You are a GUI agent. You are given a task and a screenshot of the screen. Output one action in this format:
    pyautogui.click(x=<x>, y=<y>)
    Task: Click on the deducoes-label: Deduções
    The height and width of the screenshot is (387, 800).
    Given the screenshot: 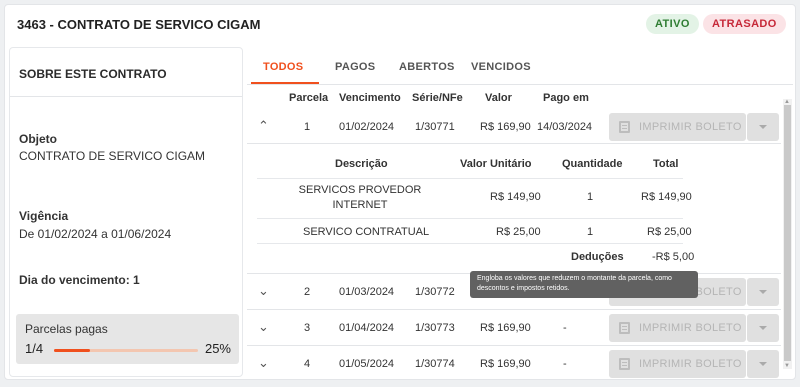 What is the action you would take?
    pyautogui.click(x=597, y=257)
    